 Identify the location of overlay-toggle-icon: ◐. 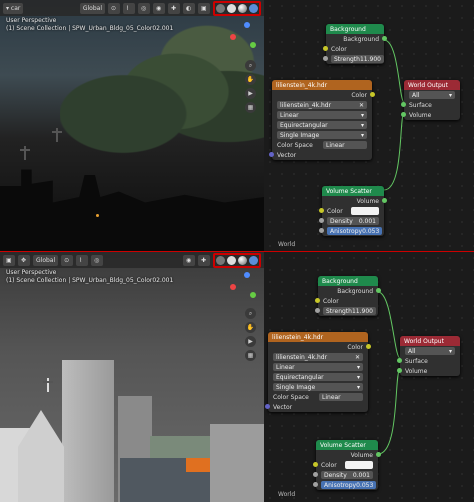
(189, 8).